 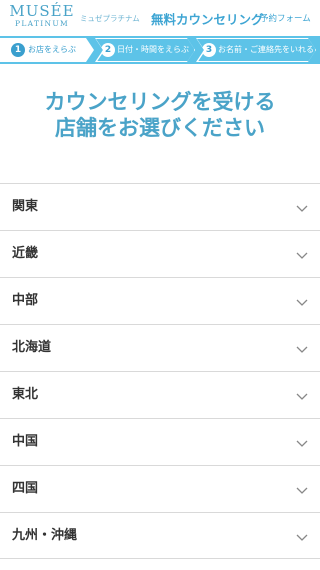 I want to click on region-row-kanto: 関東, so click(x=160, y=206).